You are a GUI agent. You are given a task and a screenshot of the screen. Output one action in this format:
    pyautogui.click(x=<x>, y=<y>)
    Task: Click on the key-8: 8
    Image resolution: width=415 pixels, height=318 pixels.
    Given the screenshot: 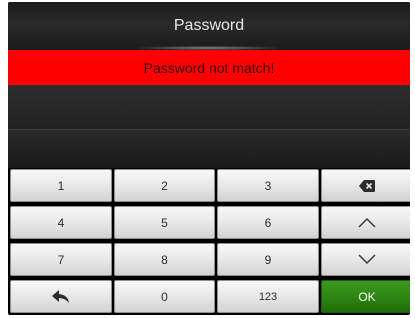 What is the action you would take?
    pyautogui.click(x=164, y=259)
    